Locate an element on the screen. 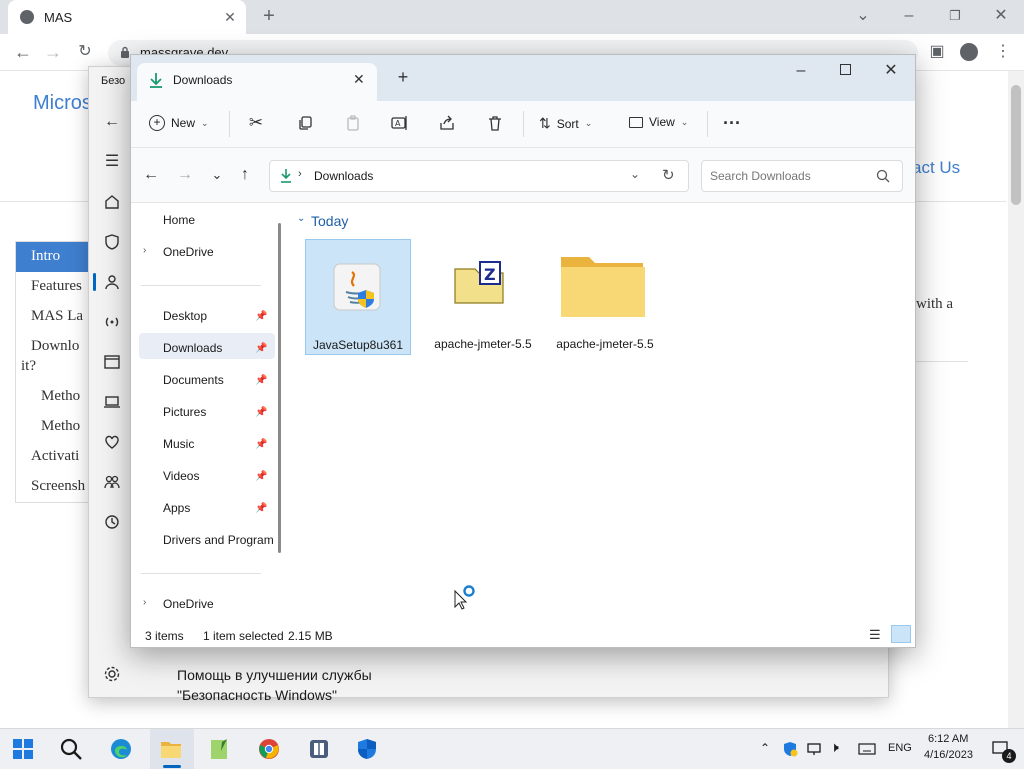  file-item-java: JavaSetup8u361 is located at coordinates (358, 297).